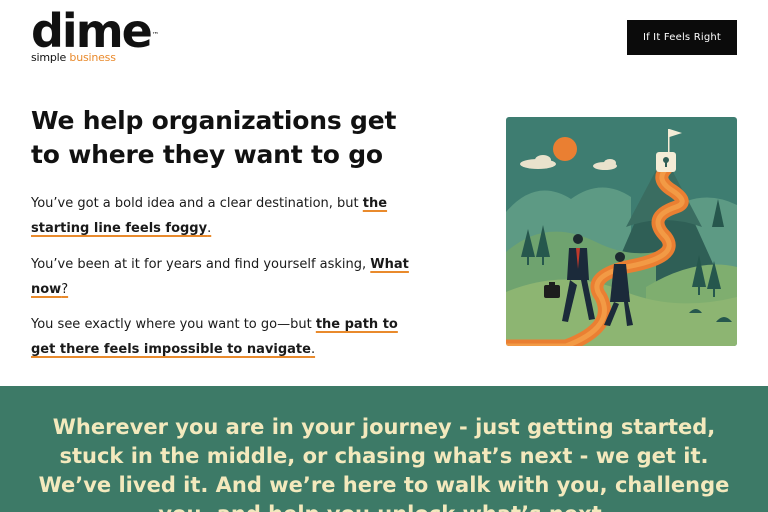  I want to click on logo-word: dime, so click(92, 31).